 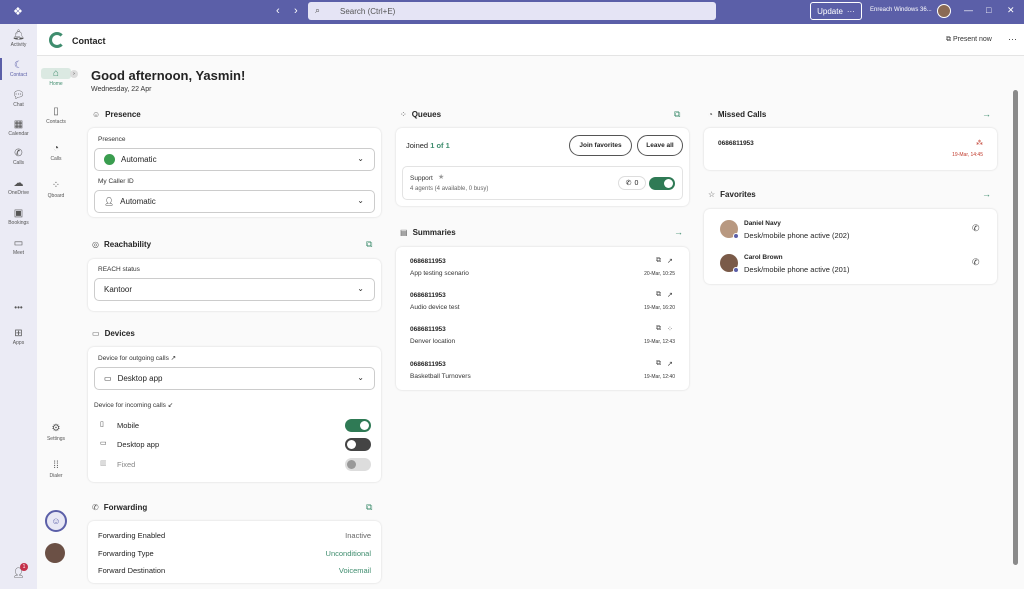 I want to click on star-icon: ★, so click(x=441, y=177).